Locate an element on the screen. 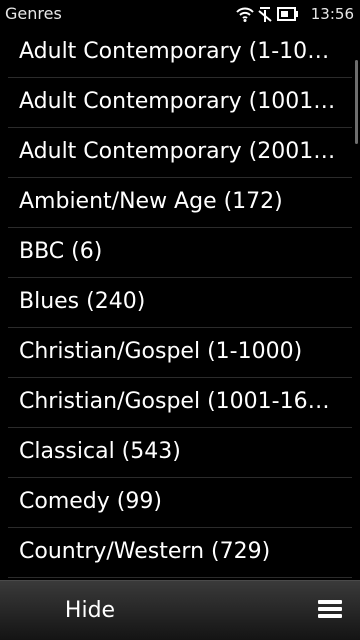  bottom-toolbar: Hide is located at coordinates (180, 610).